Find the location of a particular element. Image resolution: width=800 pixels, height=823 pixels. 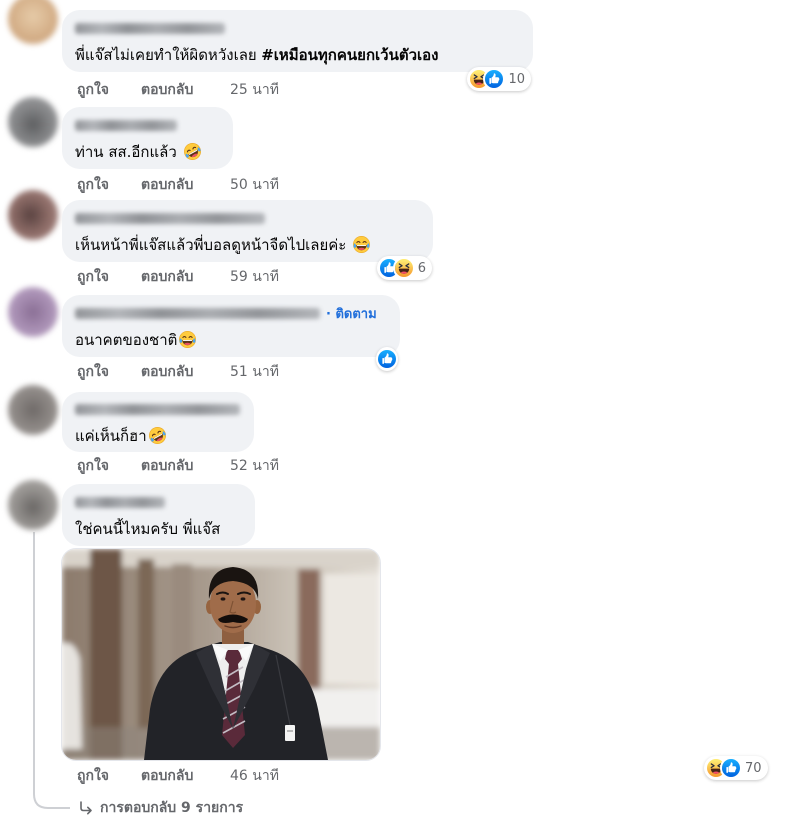

view-replies-link: การตอบกลับ 9 รายการ is located at coordinates (160, 808).